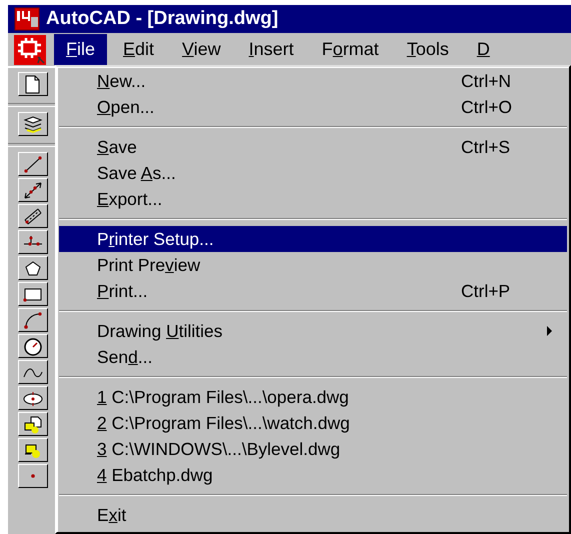 The image size is (571, 534). Describe the element at coordinates (162, 19) in the screenshot. I see `window-title: AutoCAD - [Drawing.dwg]` at that location.